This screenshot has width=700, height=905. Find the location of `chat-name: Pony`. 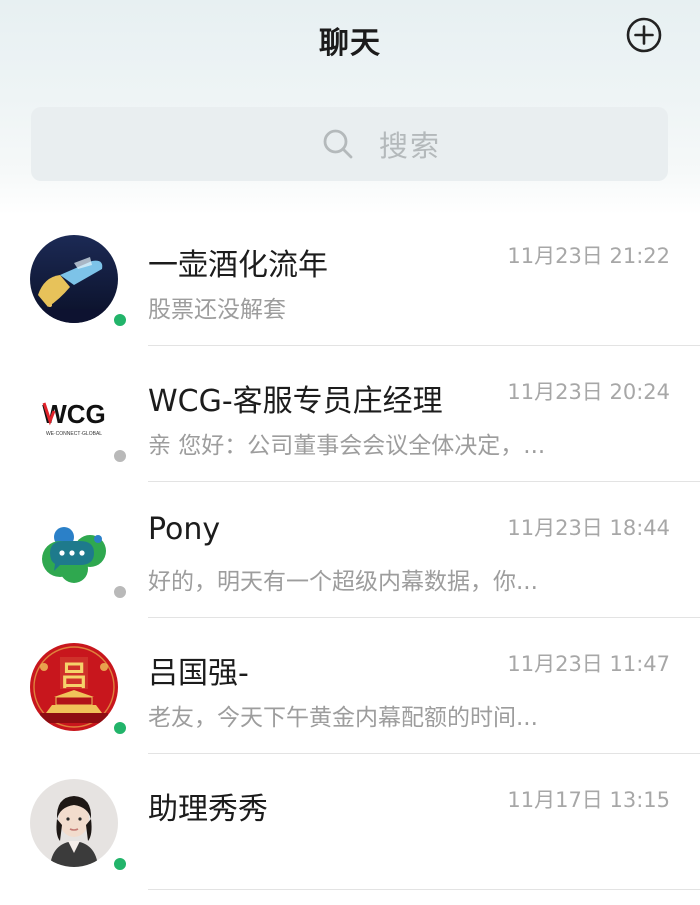

chat-name: Pony is located at coordinates (184, 529).